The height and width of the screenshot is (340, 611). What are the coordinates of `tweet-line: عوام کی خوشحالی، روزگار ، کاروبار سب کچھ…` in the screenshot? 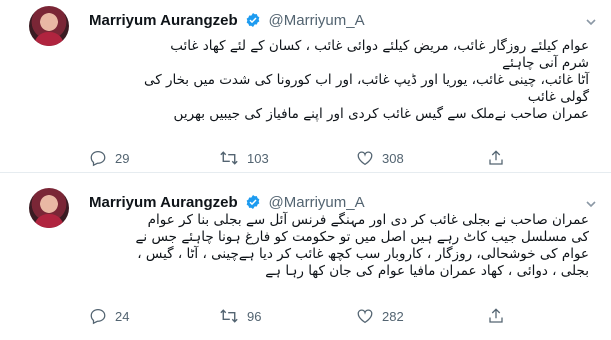 It's located at (363, 254).